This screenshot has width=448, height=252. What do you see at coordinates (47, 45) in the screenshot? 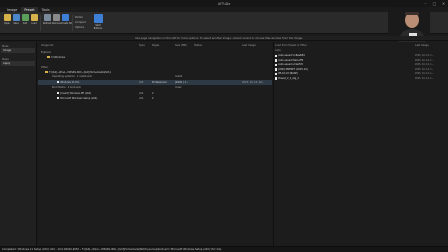
I see `col-image-list: Image list` at bounding box center [47, 45].